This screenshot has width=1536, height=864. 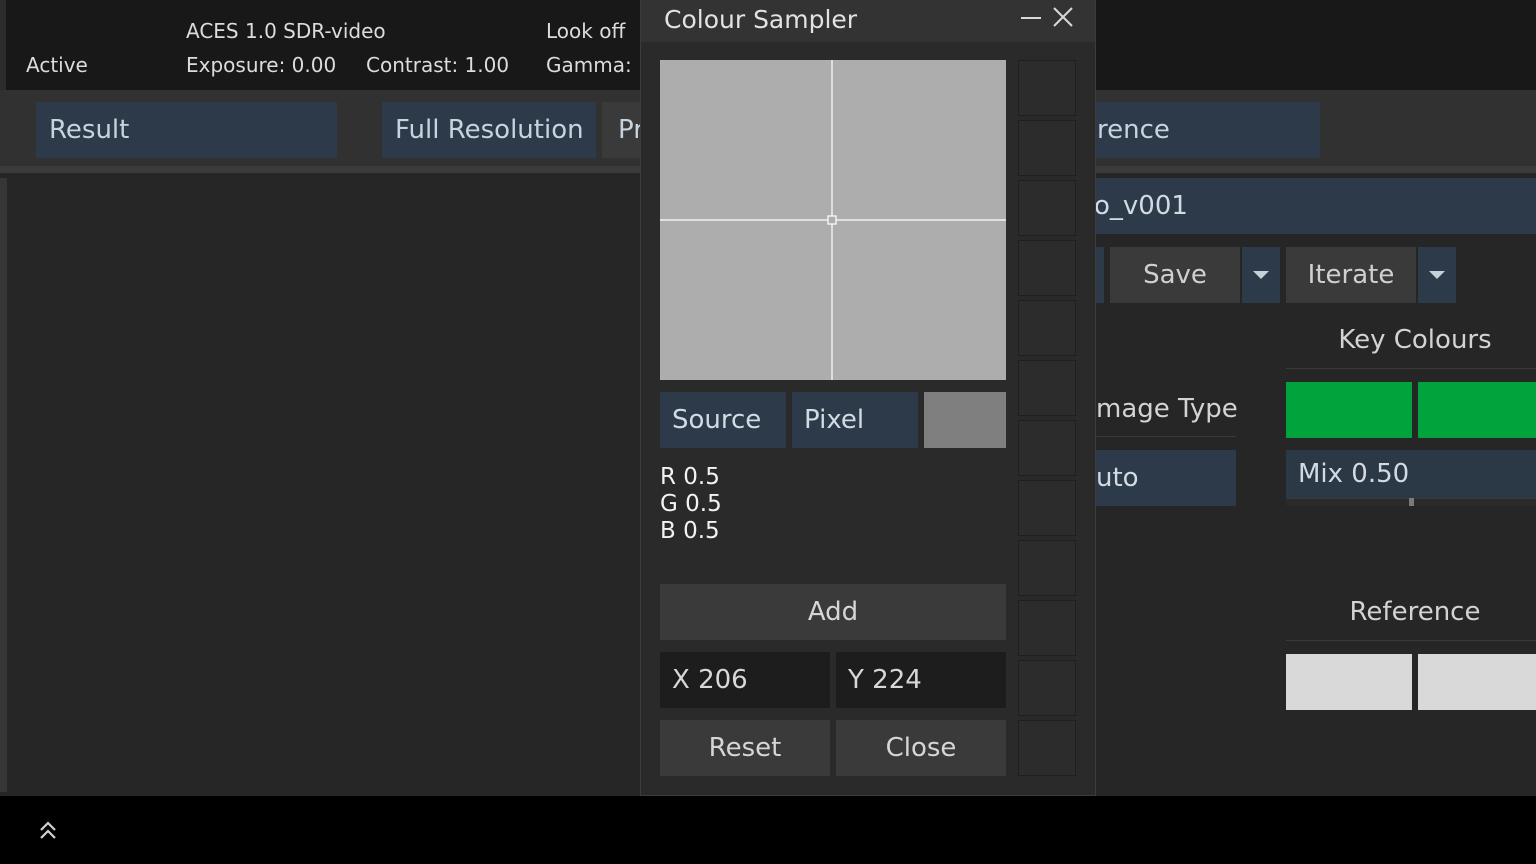 What do you see at coordinates (1175, 275) in the screenshot?
I see `save-button: Save` at bounding box center [1175, 275].